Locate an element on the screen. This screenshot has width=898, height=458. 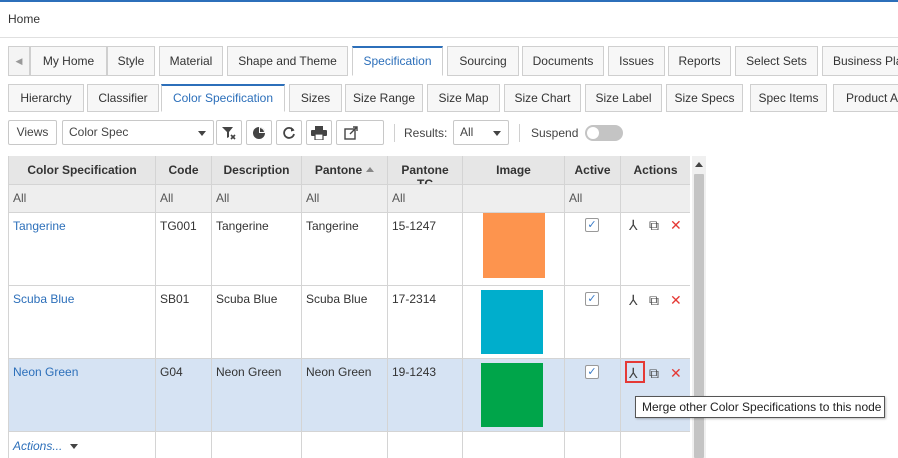
tab-size-label: Size Label is located at coordinates (623, 98).